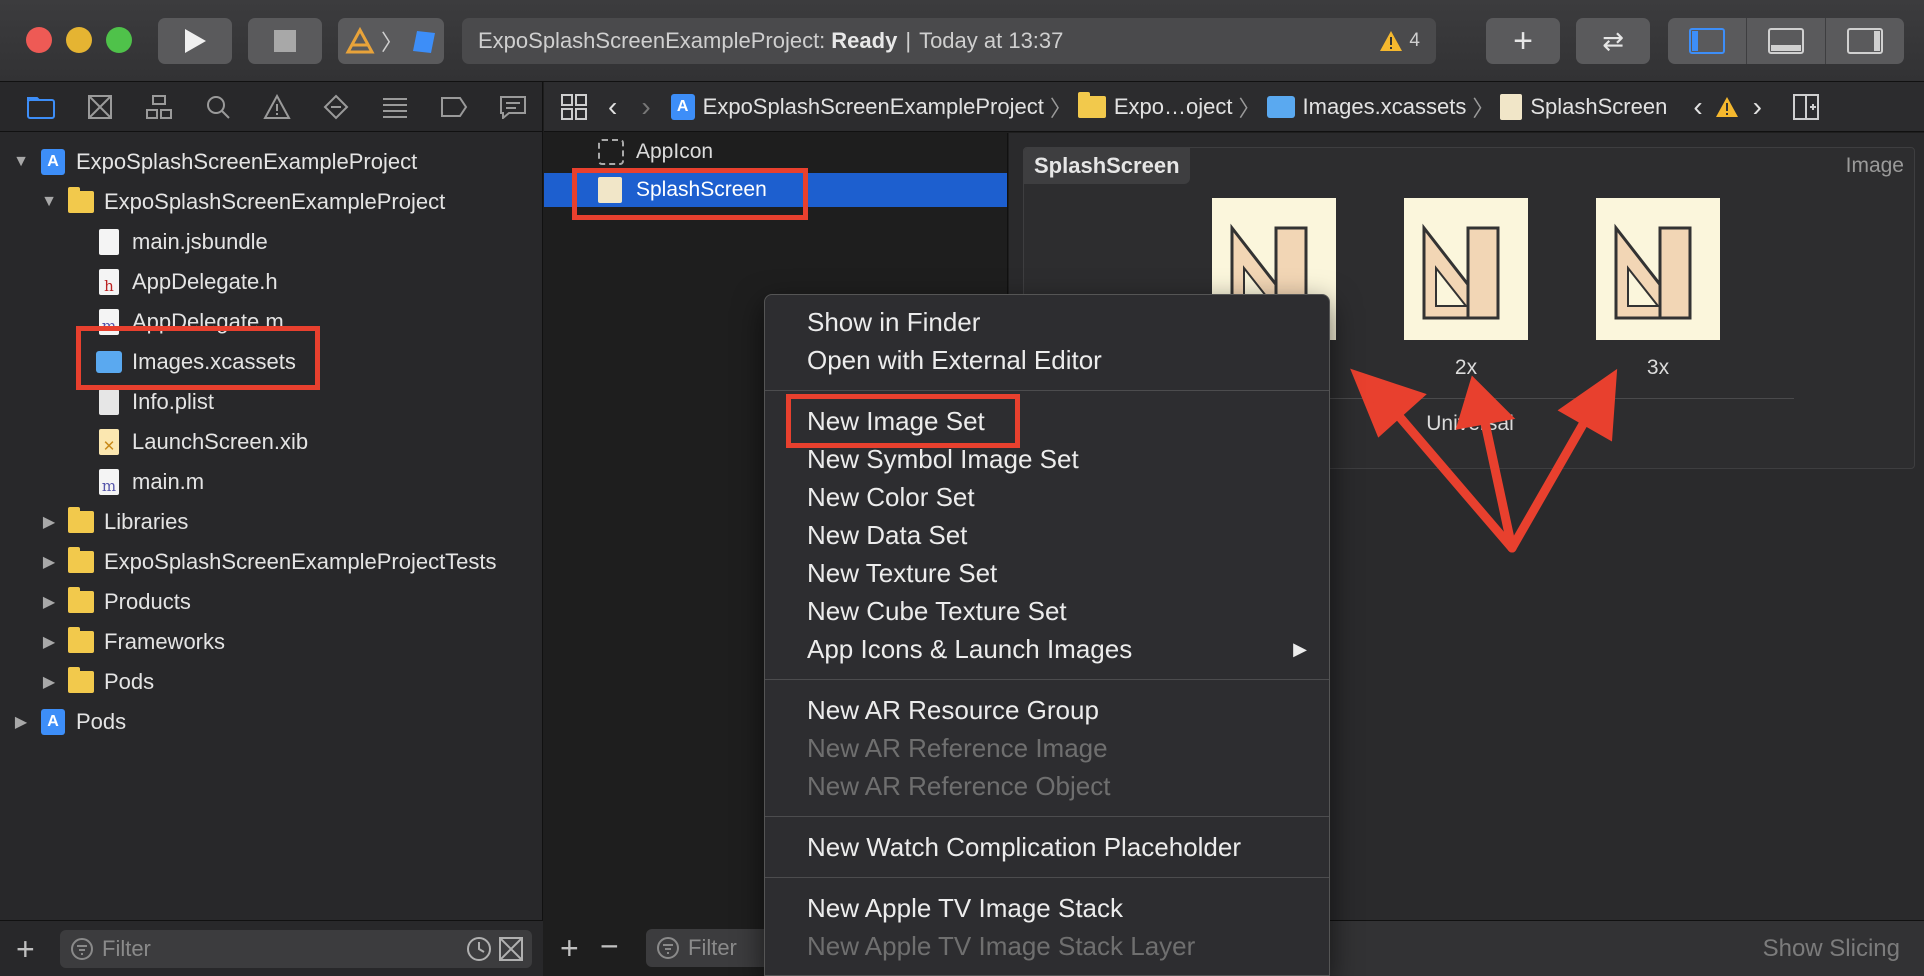 Image resolution: width=1924 pixels, height=976 pixels. What do you see at coordinates (394, 107) in the screenshot?
I see `debug-navigator-tab` at bounding box center [394, 107].